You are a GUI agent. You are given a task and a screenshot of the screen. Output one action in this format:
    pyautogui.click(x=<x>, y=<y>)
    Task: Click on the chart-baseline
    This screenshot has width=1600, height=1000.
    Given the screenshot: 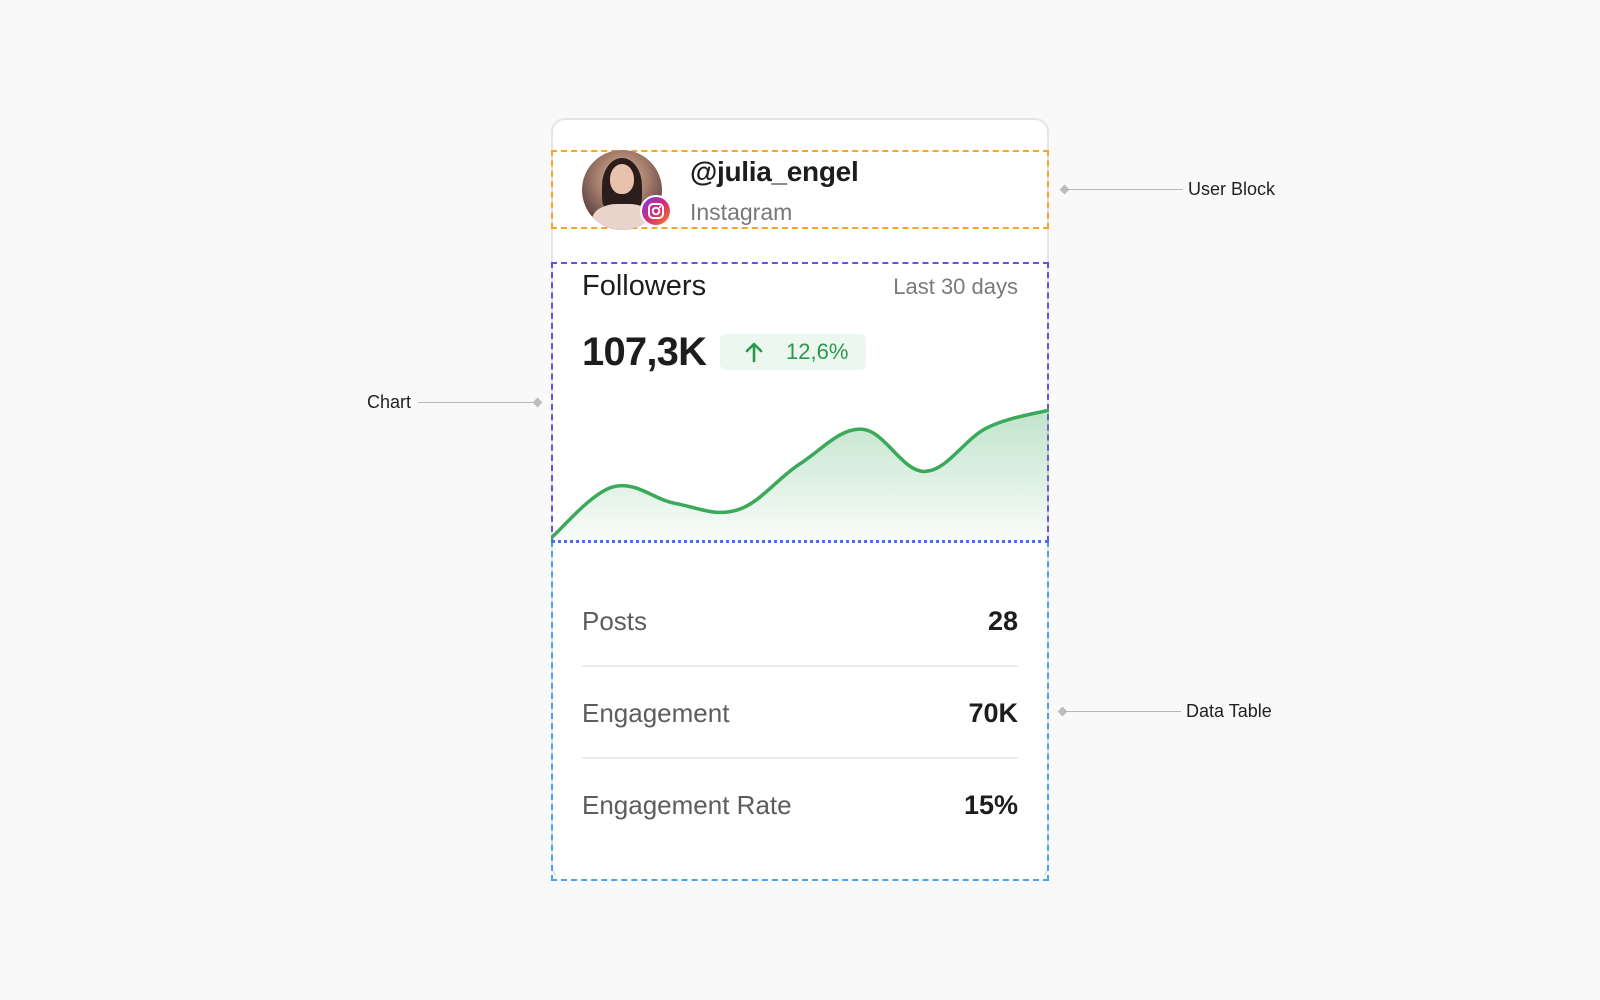 What is the action you would take?
    pyautogui.click(x=800, y=541)
    